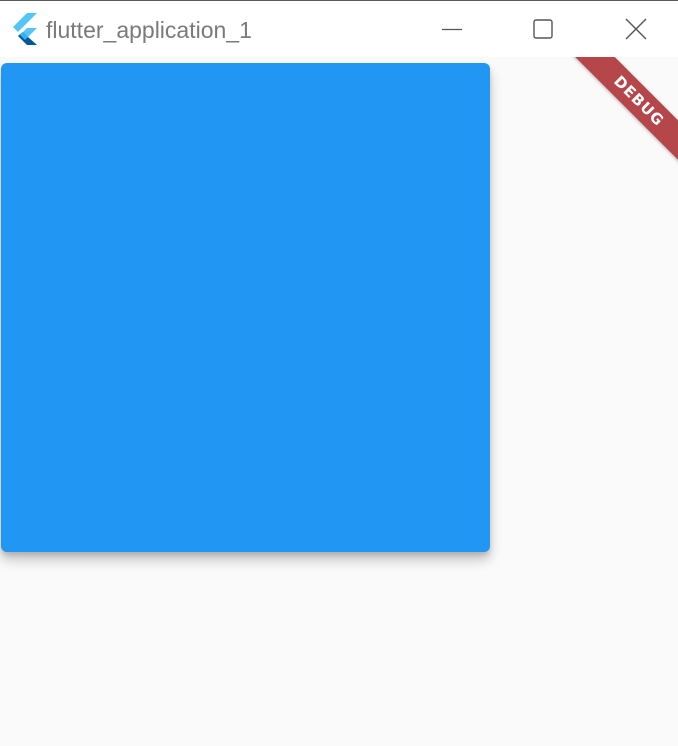 The width and height of the screenshot is (678, 746). Describe the element at coordinates (339, 28) in the screenshot. I see `title-bar: flutter_application_1` at that location.